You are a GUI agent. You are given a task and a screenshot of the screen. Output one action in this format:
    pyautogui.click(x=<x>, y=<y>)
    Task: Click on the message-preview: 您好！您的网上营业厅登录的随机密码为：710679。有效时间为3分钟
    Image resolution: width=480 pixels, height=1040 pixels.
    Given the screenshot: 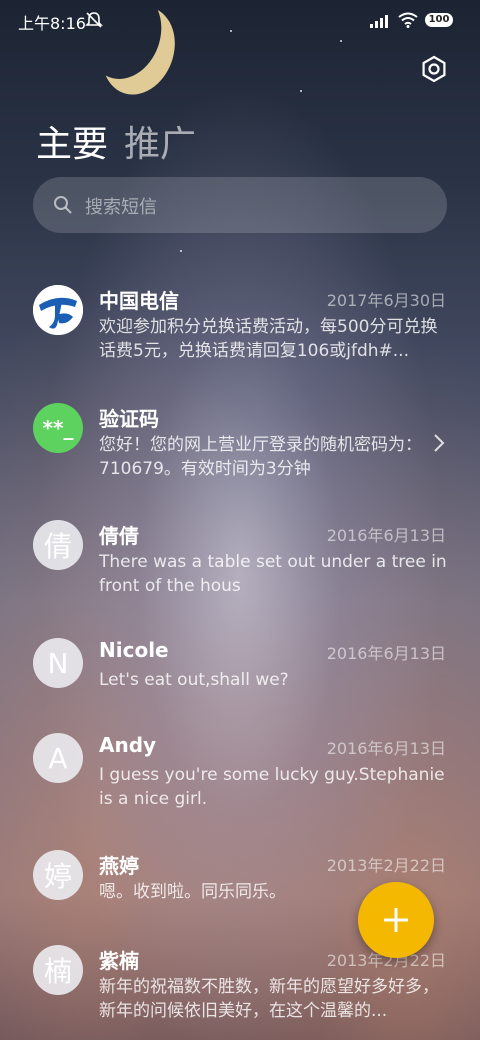 What is the action you would take?
    pyautogui.click(x=260, y=457)
    